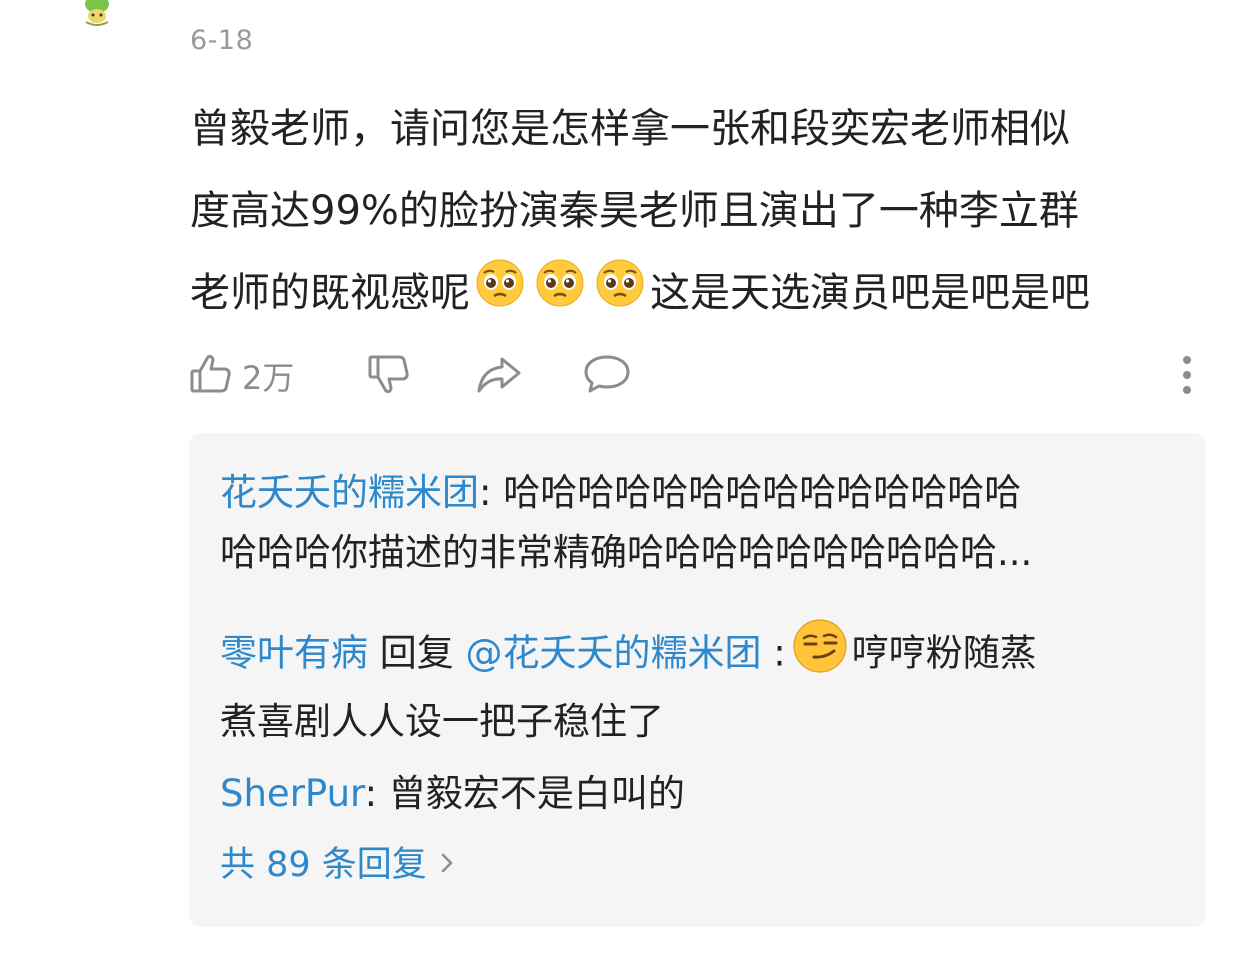  I want to click on reply-word: 回复, so click(417, 653).